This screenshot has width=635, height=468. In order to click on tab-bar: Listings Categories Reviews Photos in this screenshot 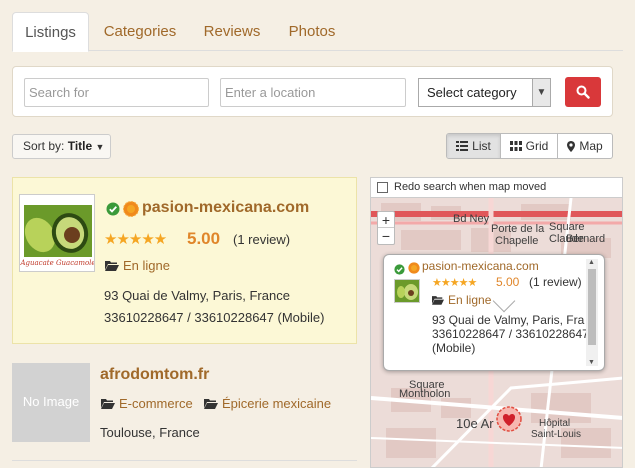, I will do `click(317, 32)`.